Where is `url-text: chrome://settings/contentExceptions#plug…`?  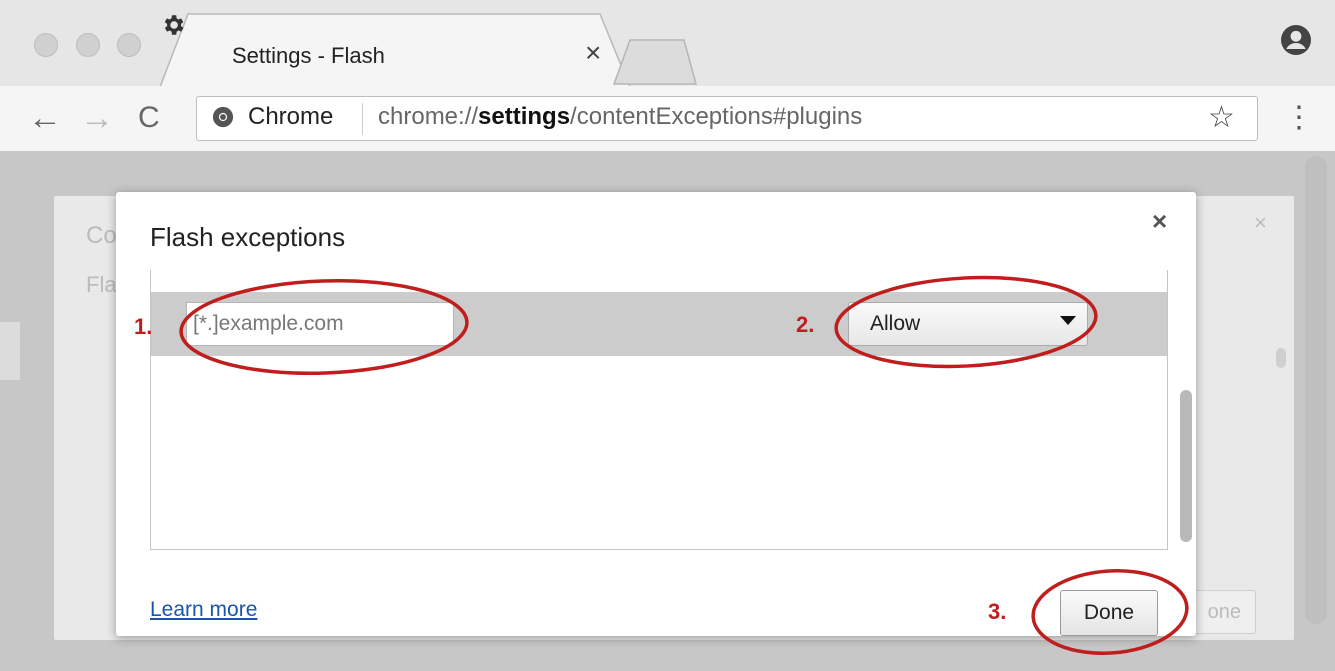 url-text: chrome://settings/contentExceptions#plug… is located at coordinates (620, 117).